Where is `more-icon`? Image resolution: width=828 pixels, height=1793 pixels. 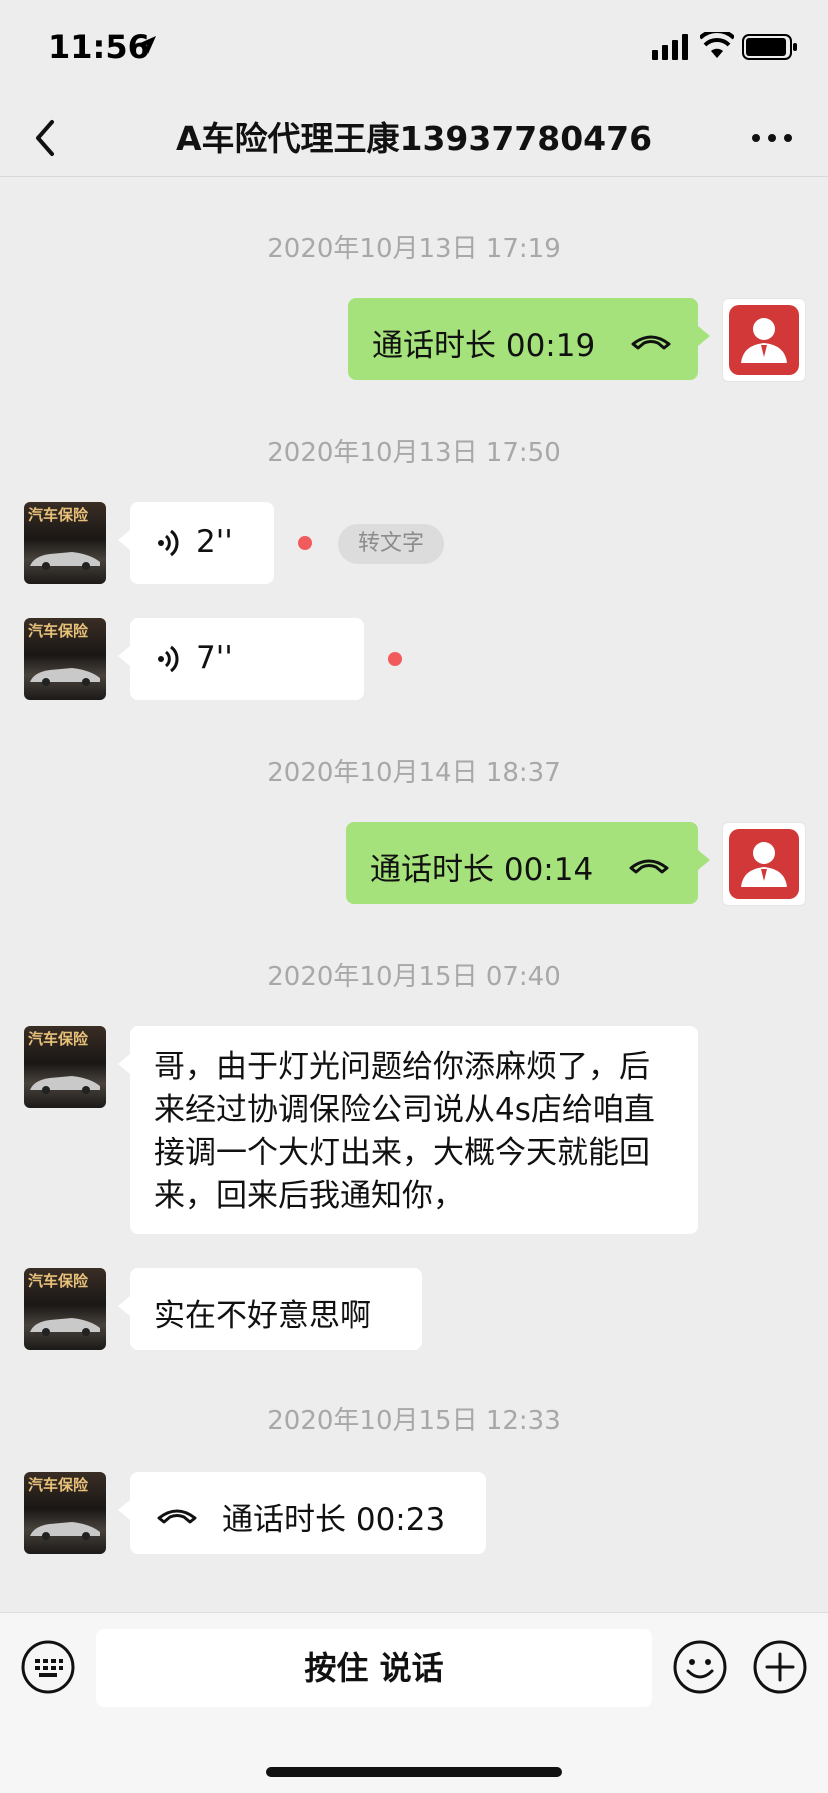
more-icon is located at coordinates (772, 138).